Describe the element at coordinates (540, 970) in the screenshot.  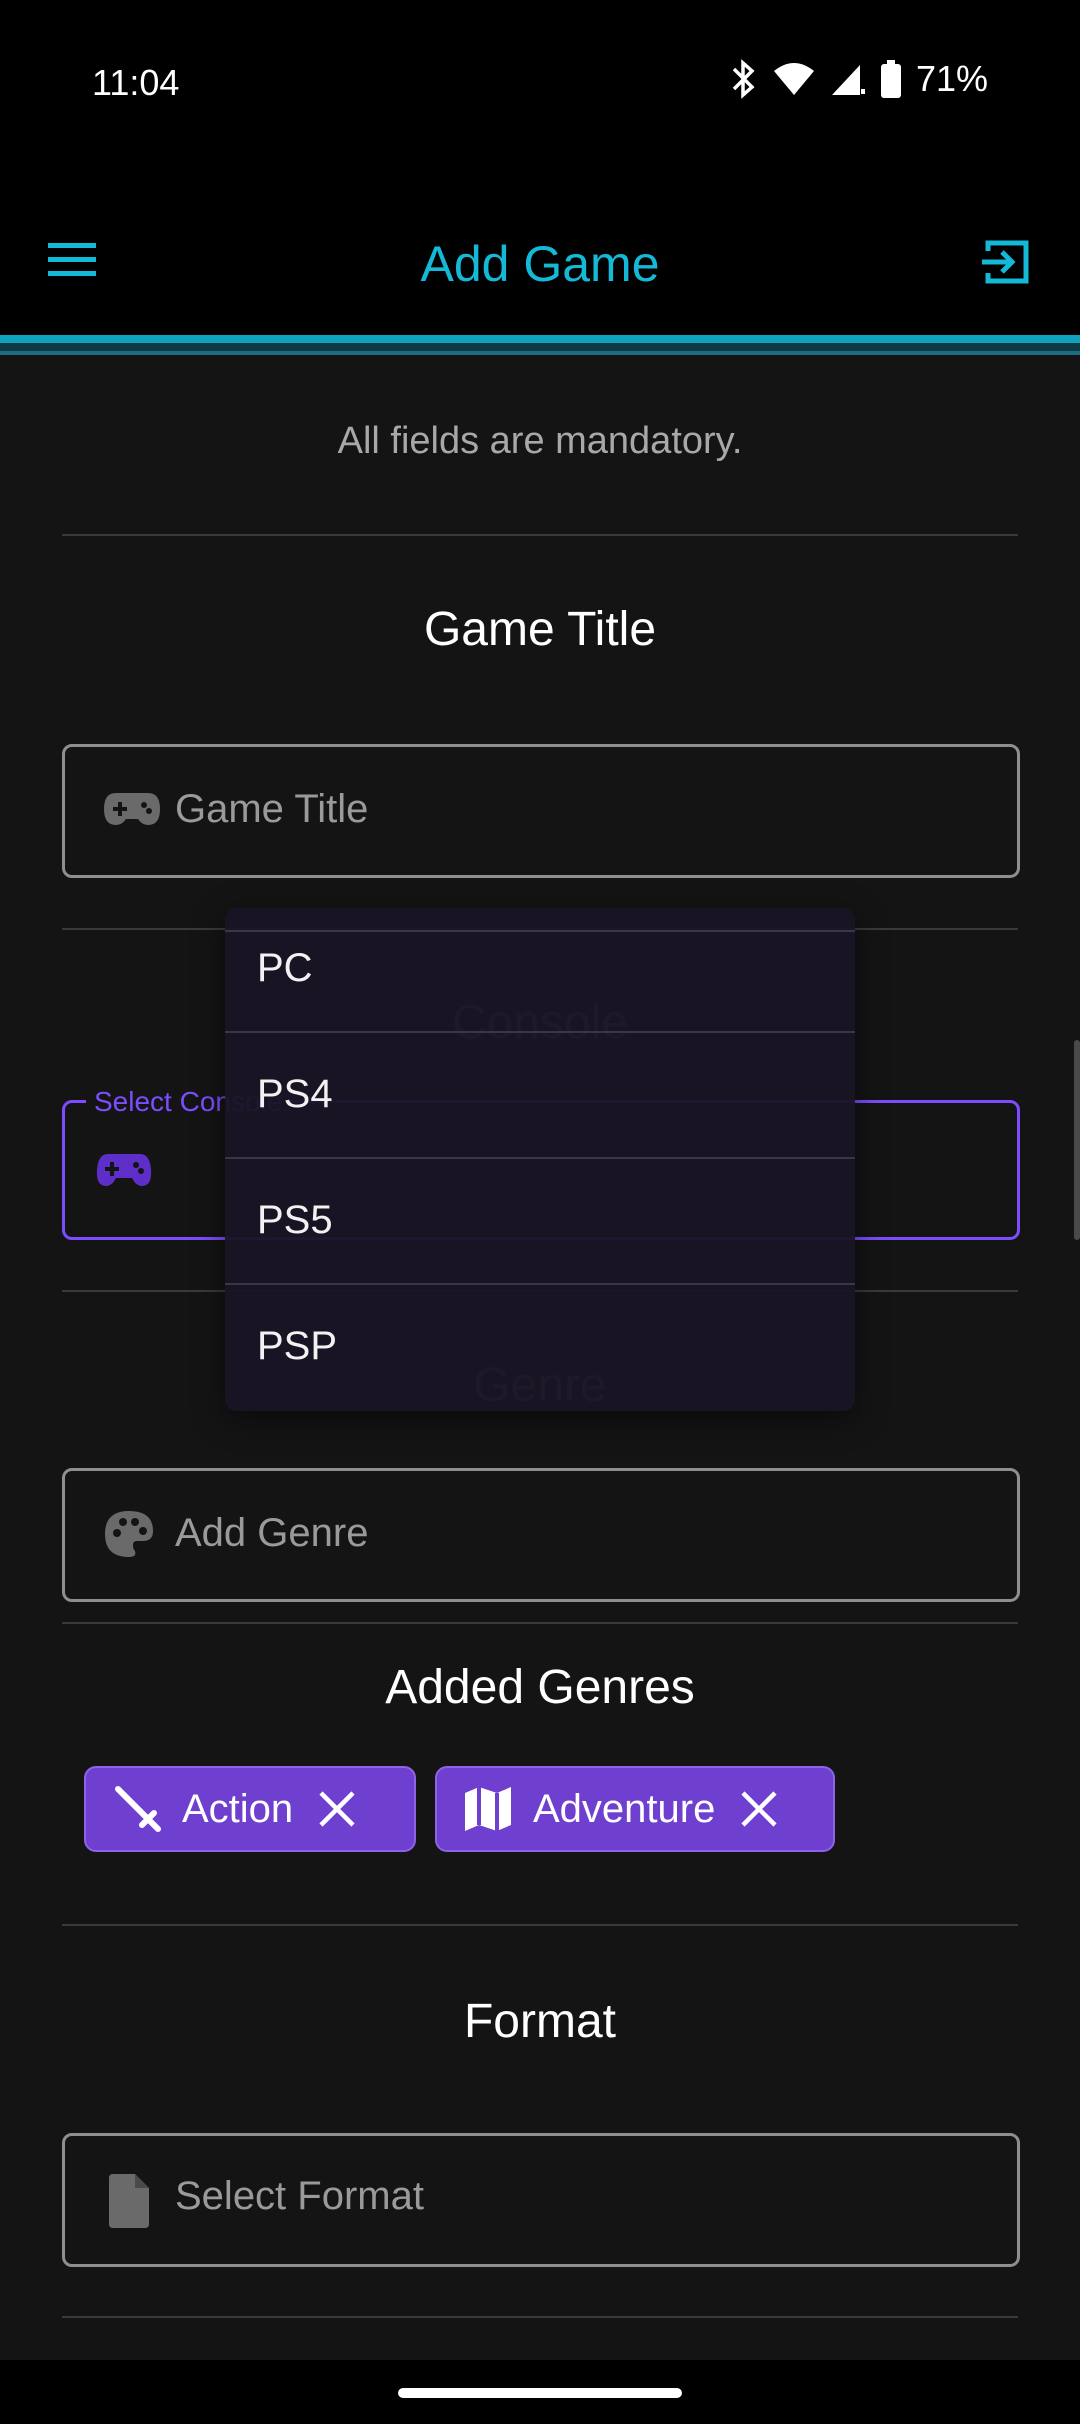
I see `console-option-pc: PC` at that location.